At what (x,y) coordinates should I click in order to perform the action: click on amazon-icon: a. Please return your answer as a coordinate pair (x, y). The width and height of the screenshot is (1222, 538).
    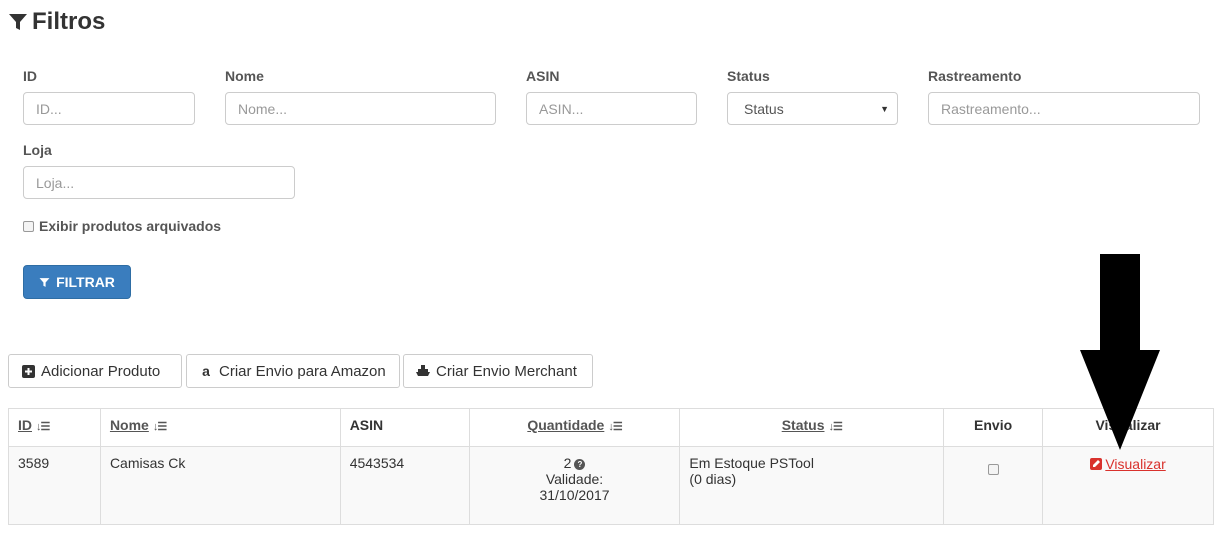
    Looking at the image, I should click on (206, 371).